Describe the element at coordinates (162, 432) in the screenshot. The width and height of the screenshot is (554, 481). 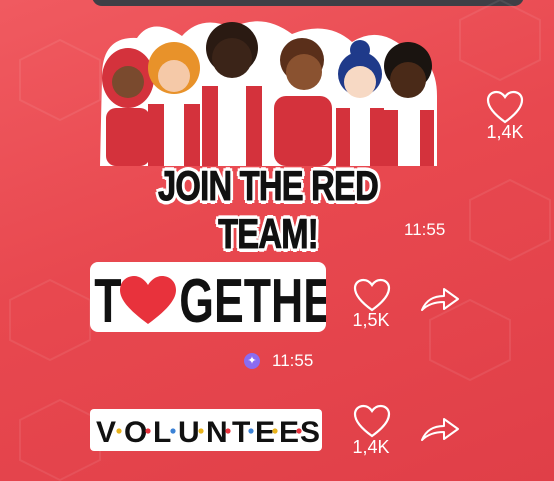
I see `svg-text: L` at that location.